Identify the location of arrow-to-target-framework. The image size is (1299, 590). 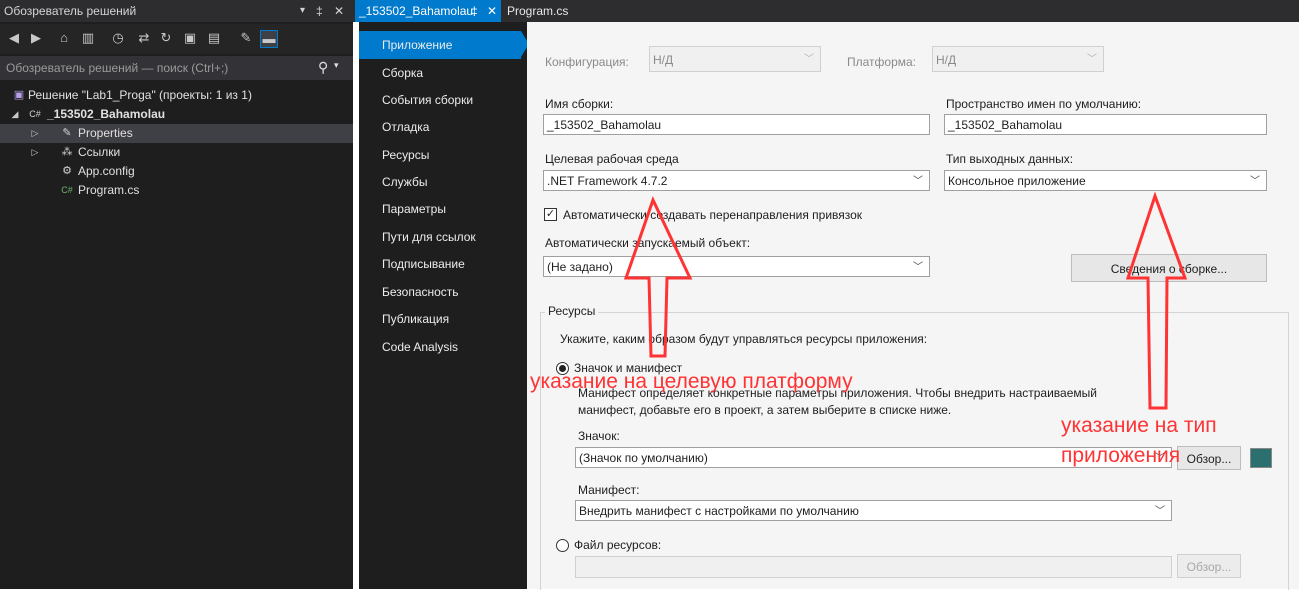
(658, 277).